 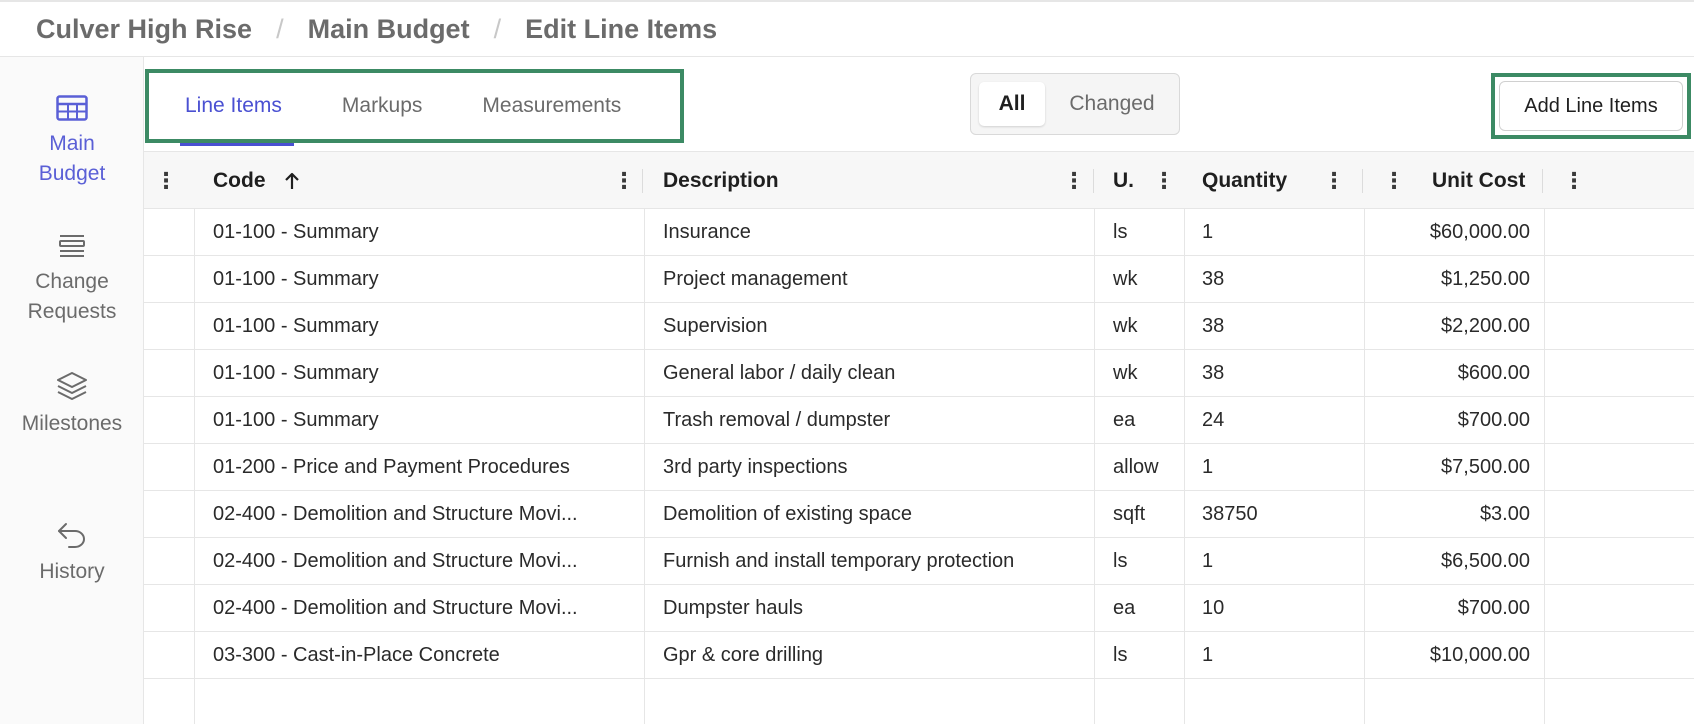 What do you see at coordinates (71, 535) in the screenshot?
I see `undo-arrow-icon` at bounding box center [71, 535].